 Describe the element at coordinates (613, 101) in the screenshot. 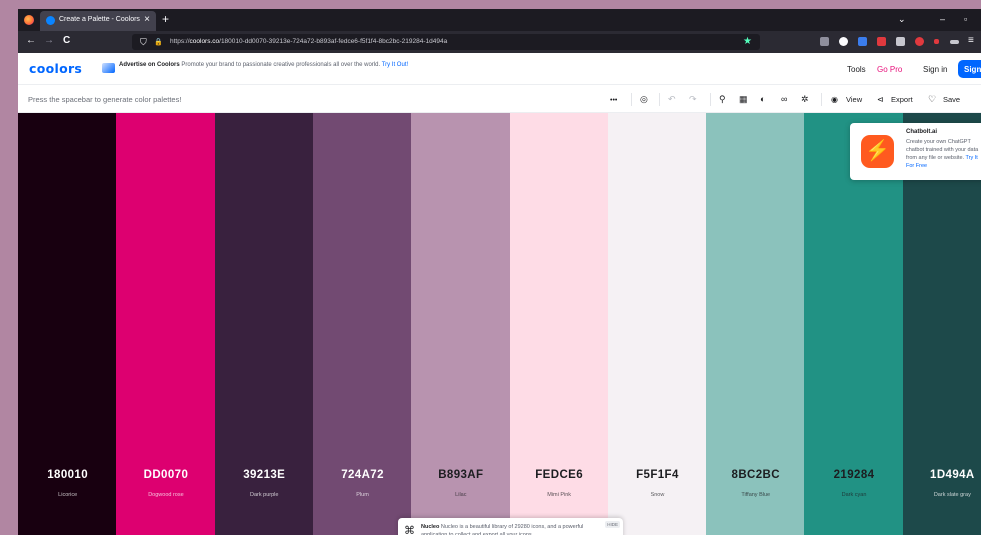

I see `more-options-icon: •••` at that location.